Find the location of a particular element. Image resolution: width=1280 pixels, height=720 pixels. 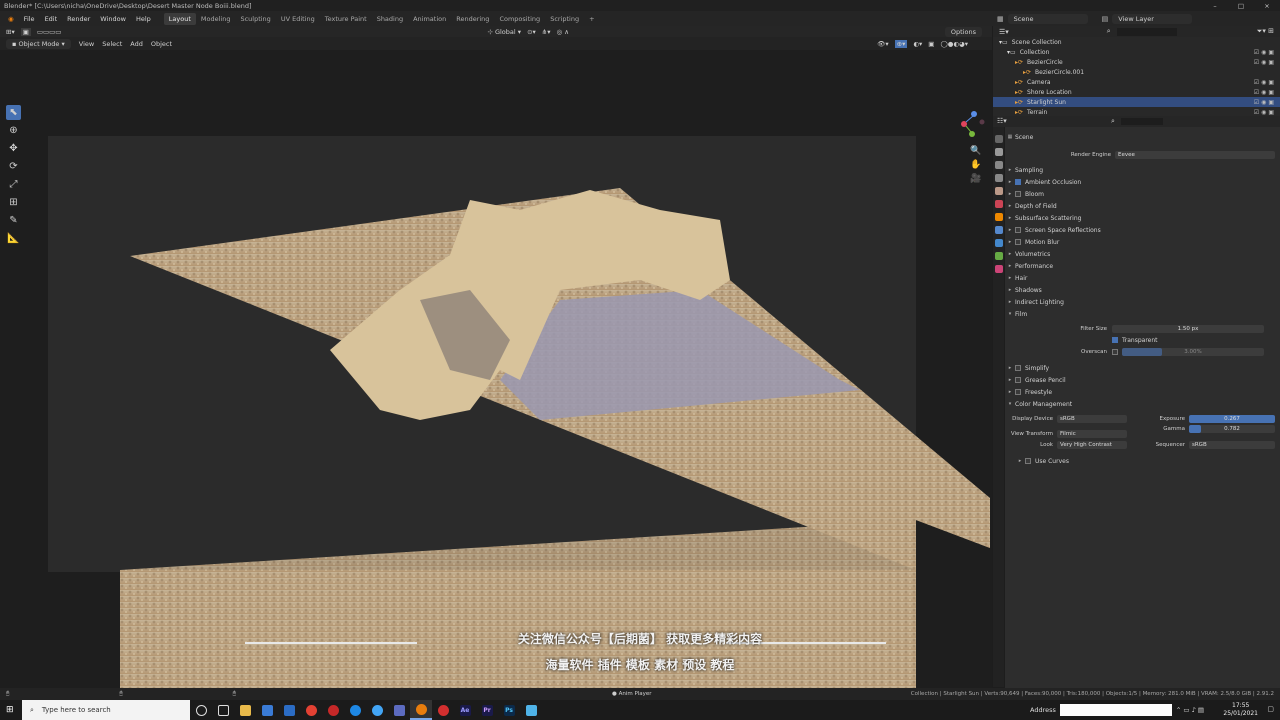

options-dropdown: Options is located at coordinates (963, 31).